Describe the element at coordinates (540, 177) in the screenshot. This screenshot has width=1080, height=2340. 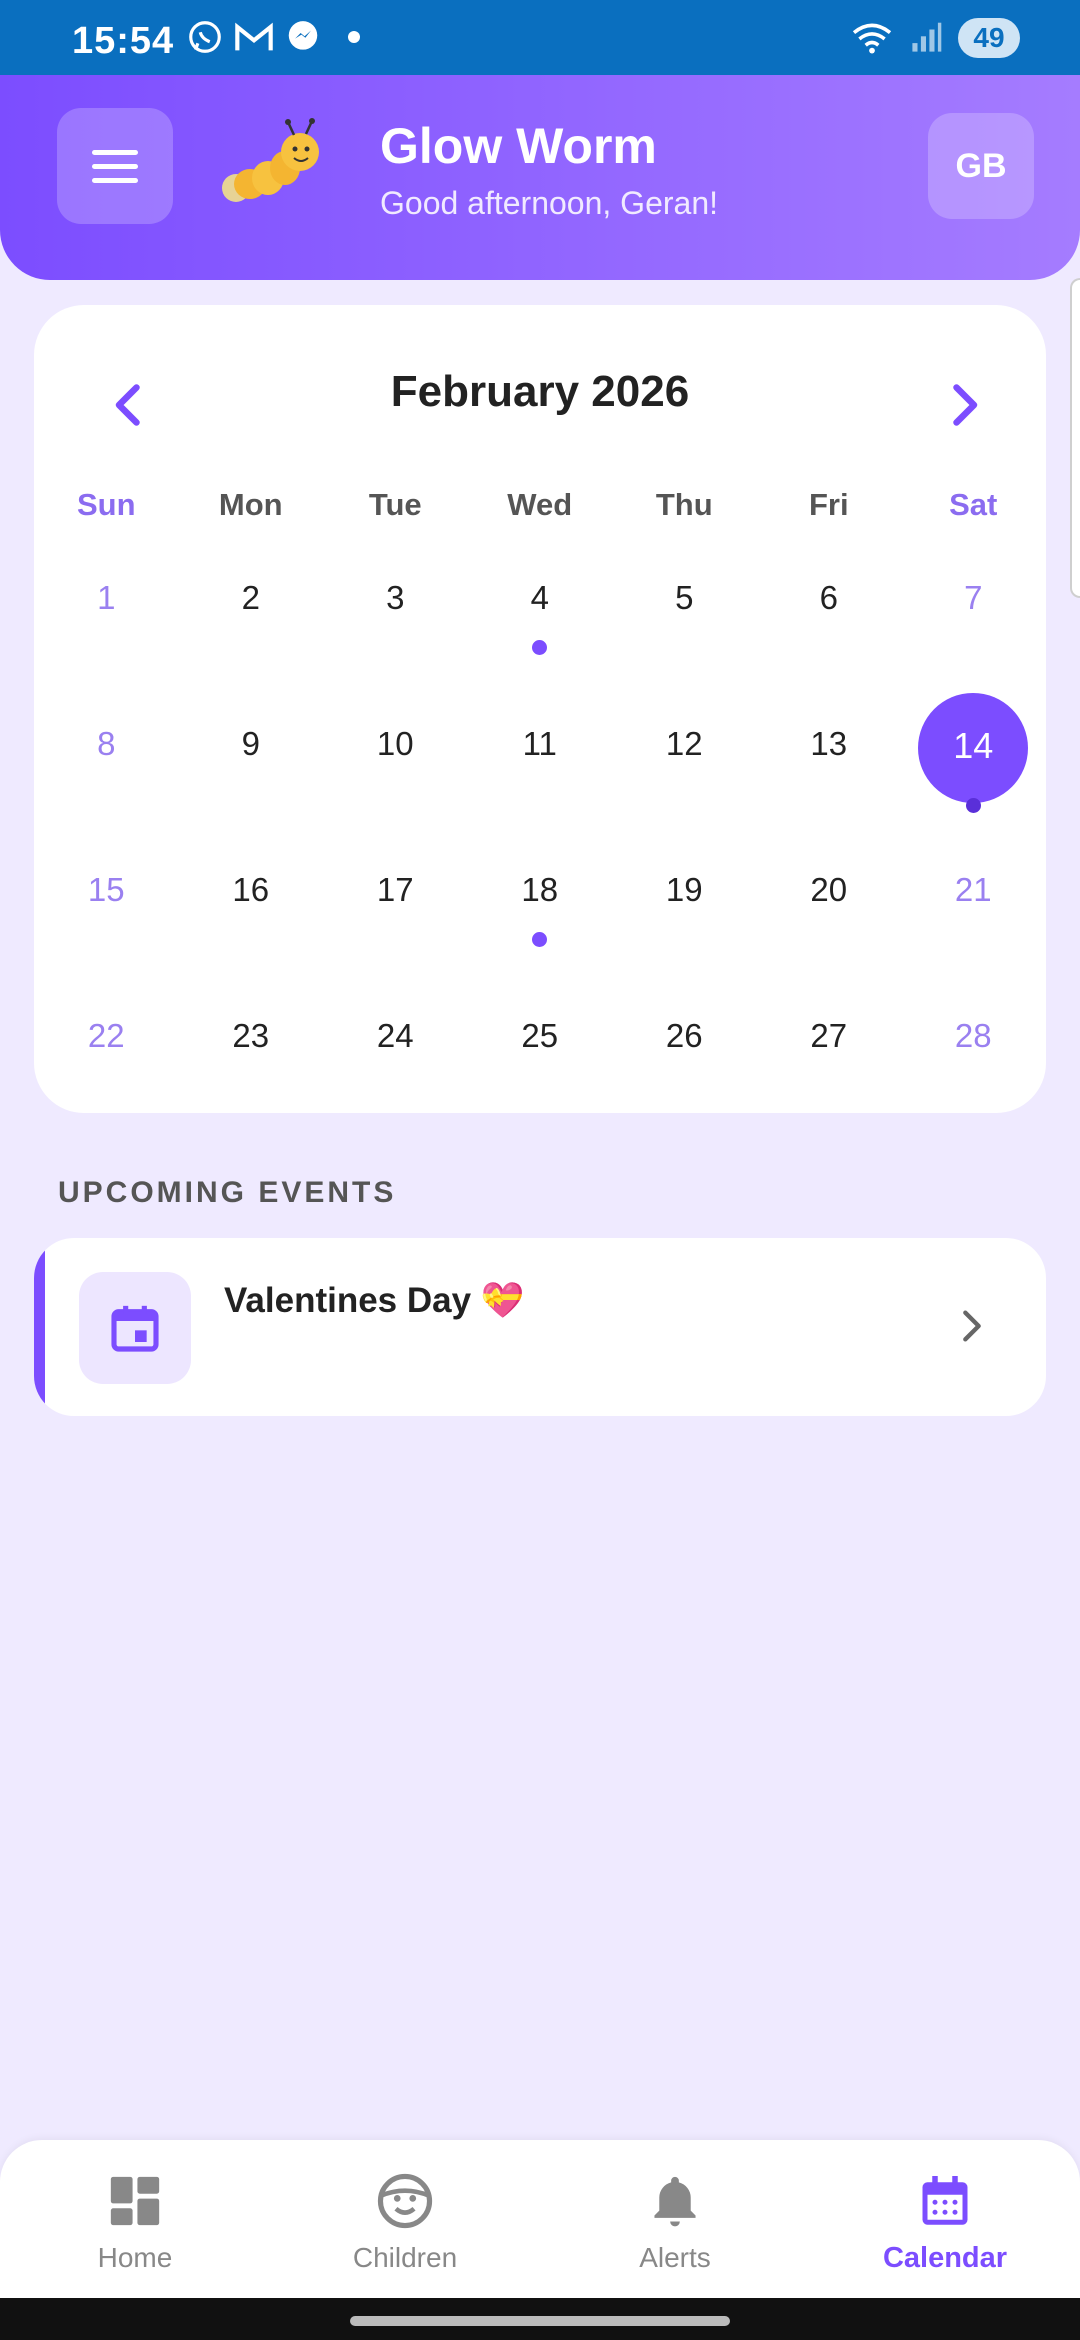
I see `app-header: Glow Worm Good afternoon, Geran! GB` at that location.